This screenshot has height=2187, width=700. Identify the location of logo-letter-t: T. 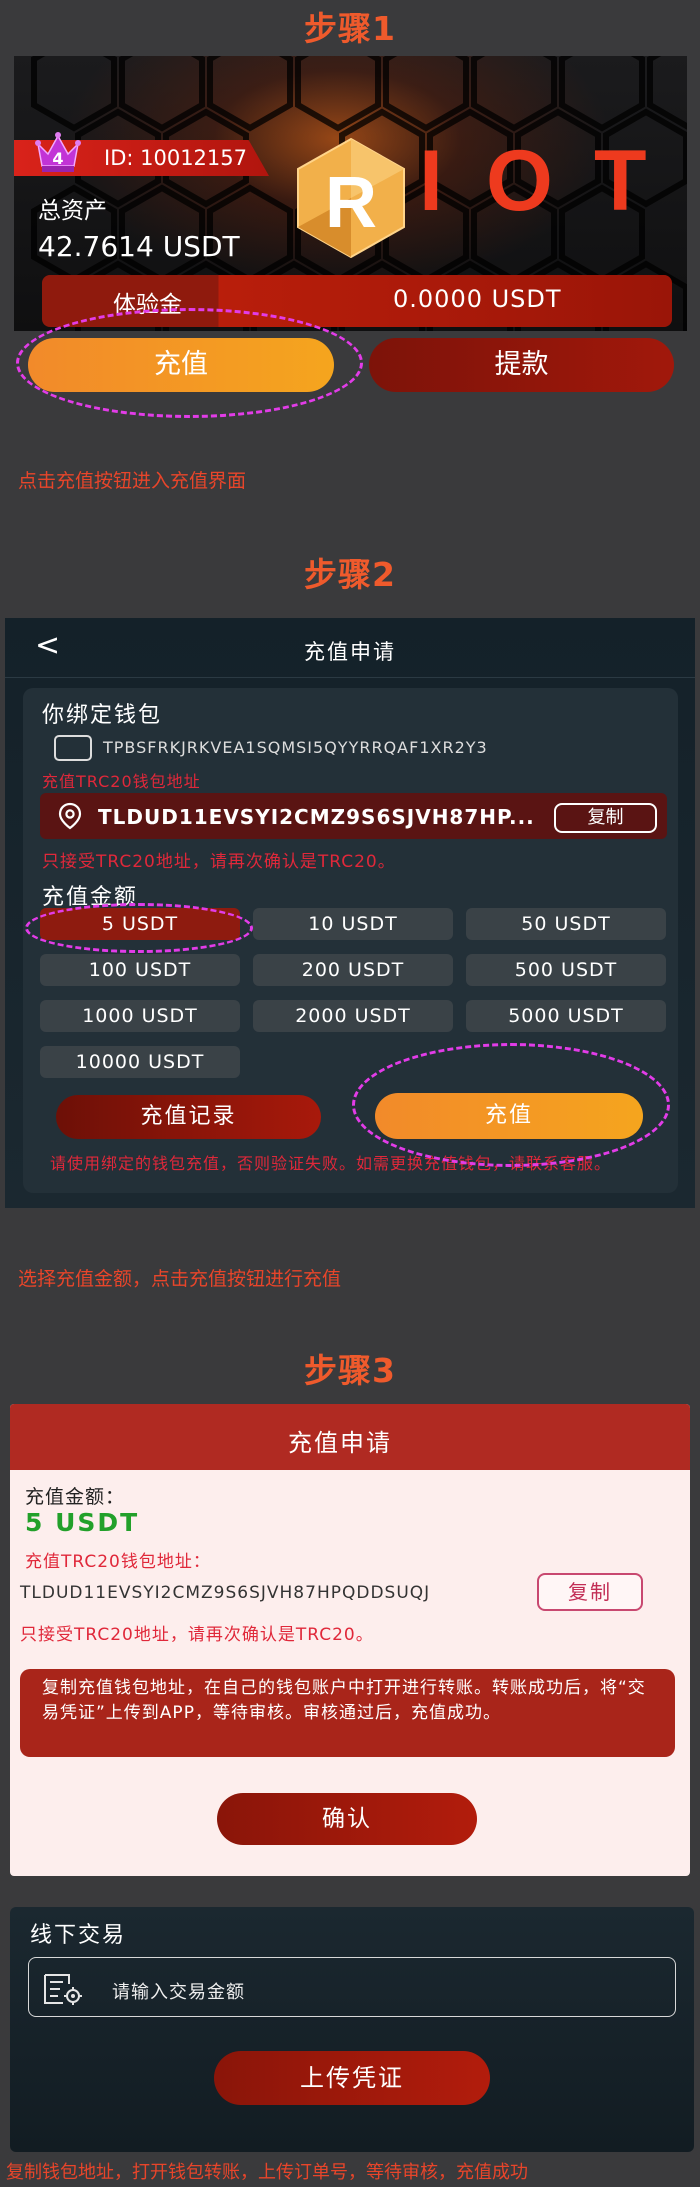
(620, 181).